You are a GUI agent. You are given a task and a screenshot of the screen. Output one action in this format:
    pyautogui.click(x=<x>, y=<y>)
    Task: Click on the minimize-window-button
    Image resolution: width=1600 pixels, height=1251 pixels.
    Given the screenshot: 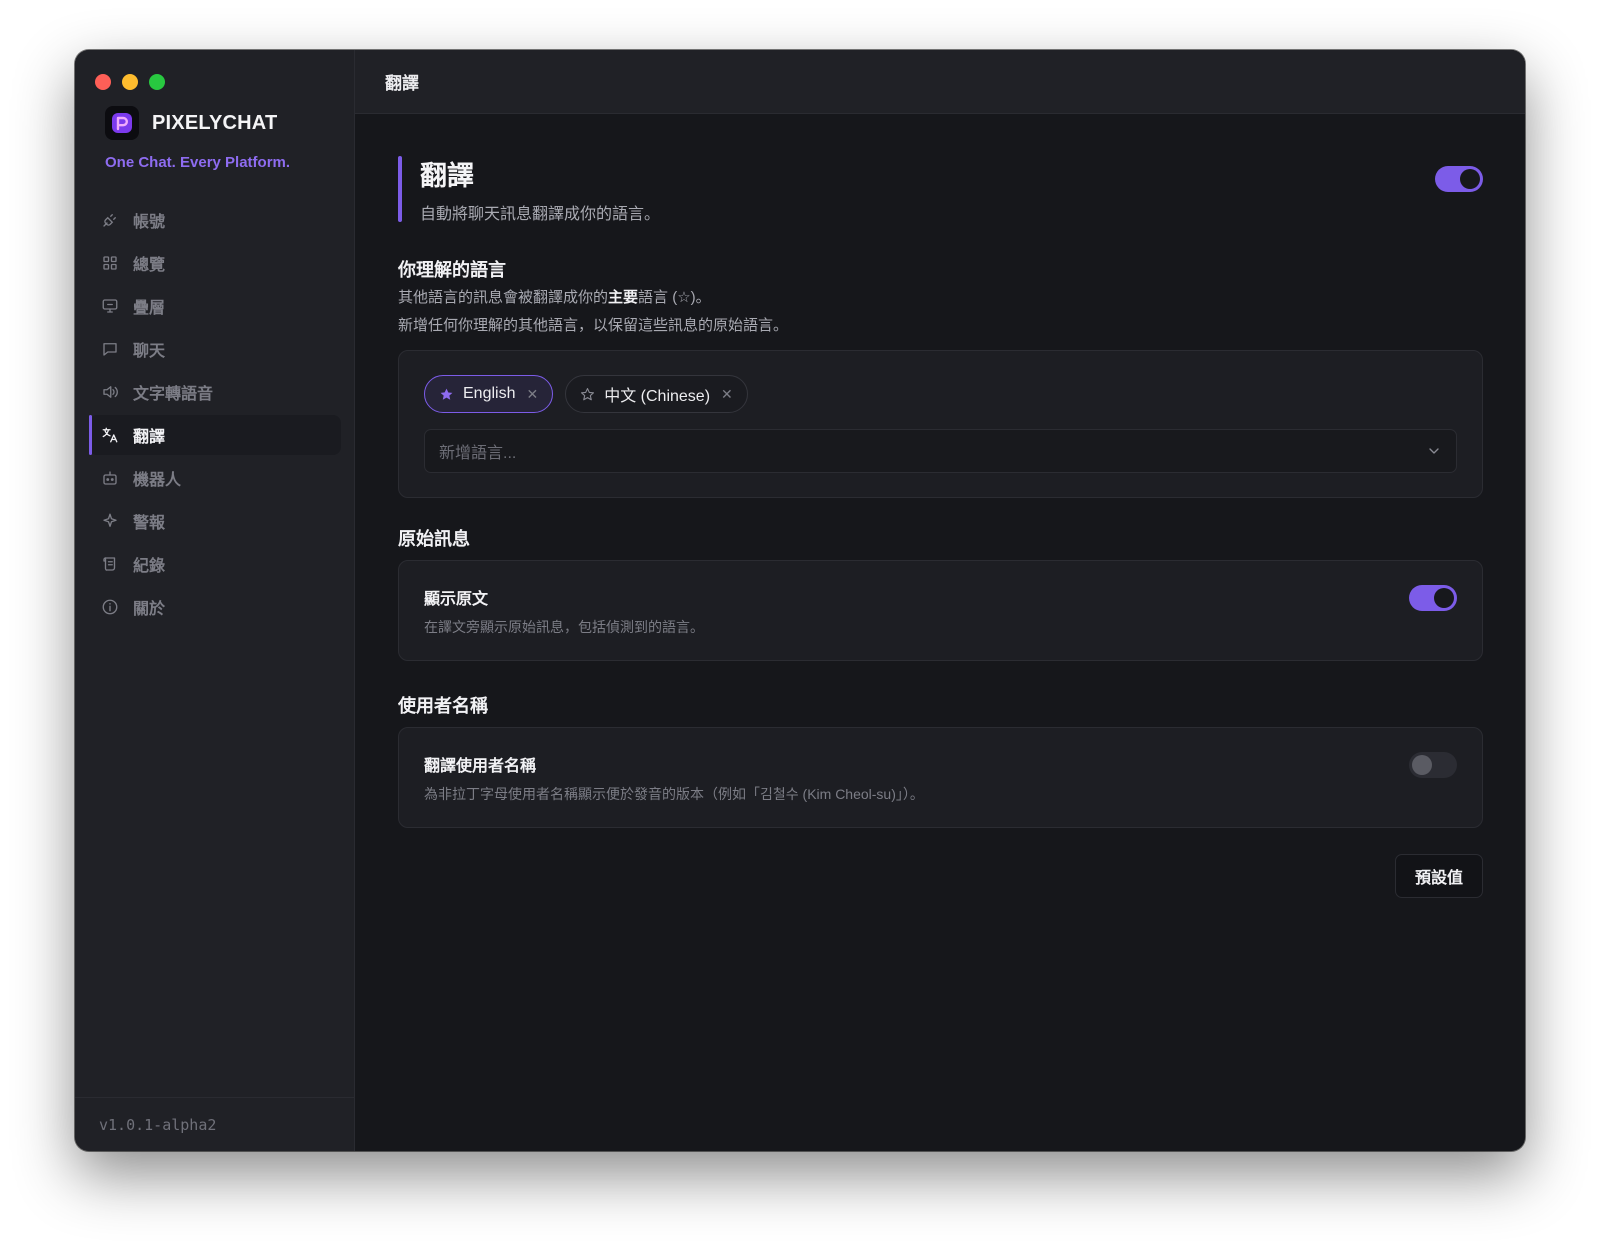 What is the action you would take?
    pyautogui.click(x=130, y=82)
    